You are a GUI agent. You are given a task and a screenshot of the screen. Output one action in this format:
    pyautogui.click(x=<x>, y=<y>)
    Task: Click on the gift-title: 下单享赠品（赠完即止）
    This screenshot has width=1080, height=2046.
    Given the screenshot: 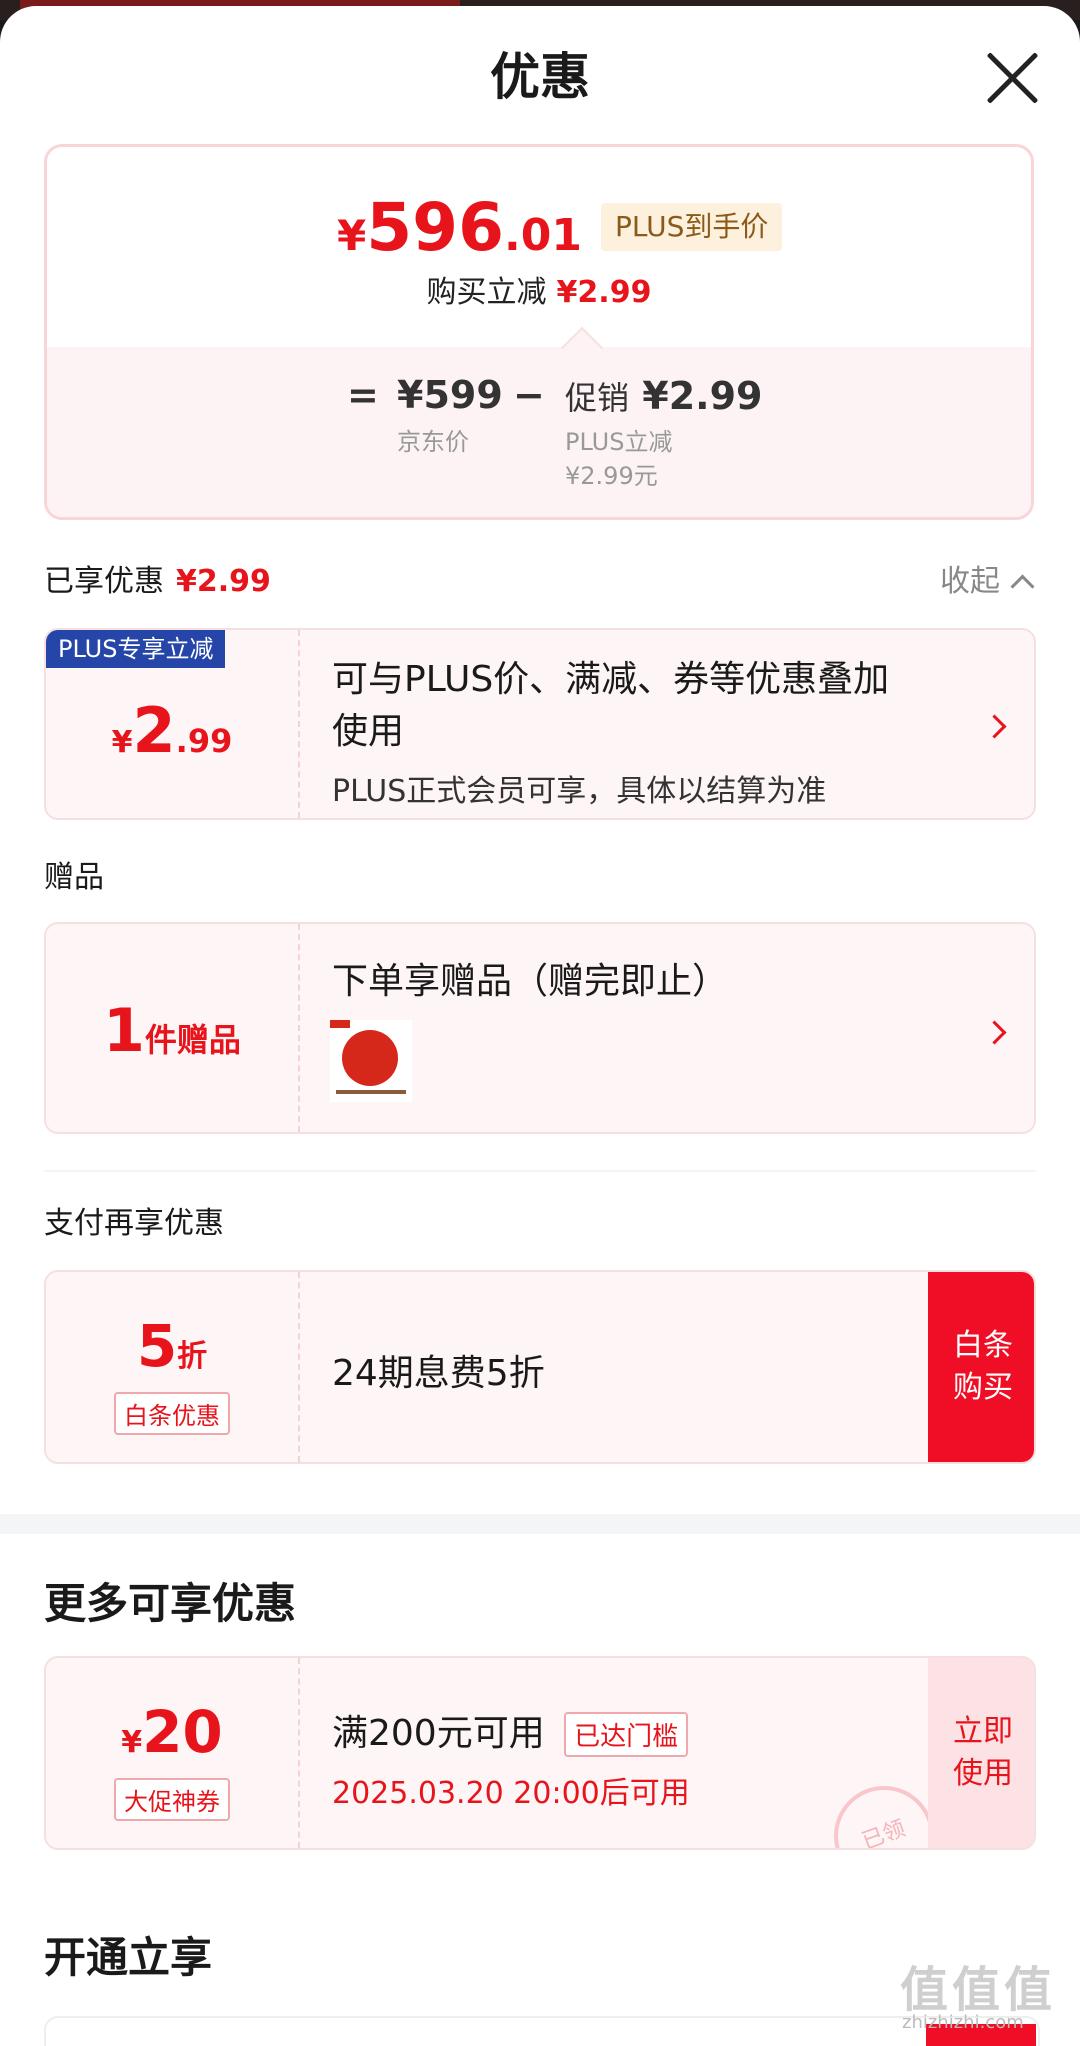 What is the action you would take?
    pyautogui.click(x=530, y=981)
    